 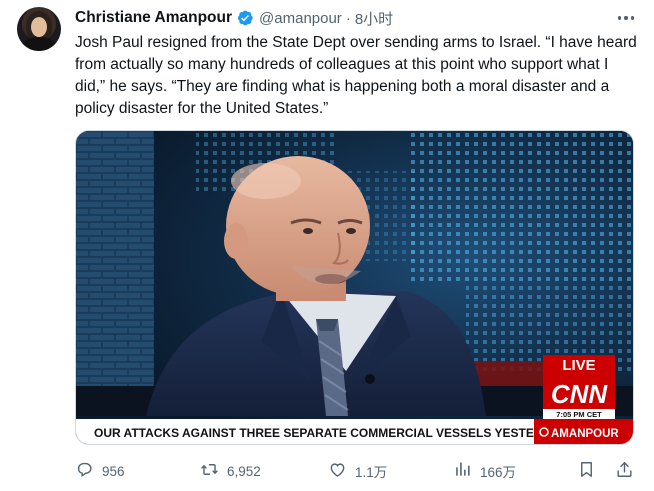 I want to click on views-button: 166万, so click(x=484, y=471).